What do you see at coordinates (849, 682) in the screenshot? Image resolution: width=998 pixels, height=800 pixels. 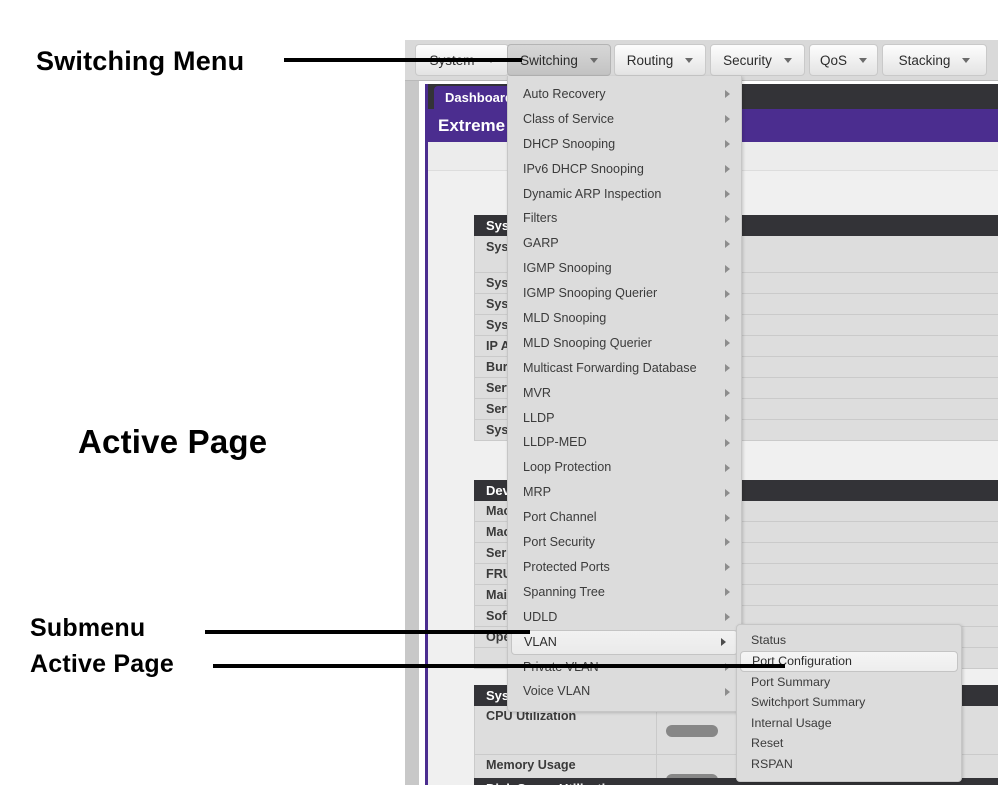 I see `submenu-item-port-summary: Port Summary` at bounding box center [849, 682].